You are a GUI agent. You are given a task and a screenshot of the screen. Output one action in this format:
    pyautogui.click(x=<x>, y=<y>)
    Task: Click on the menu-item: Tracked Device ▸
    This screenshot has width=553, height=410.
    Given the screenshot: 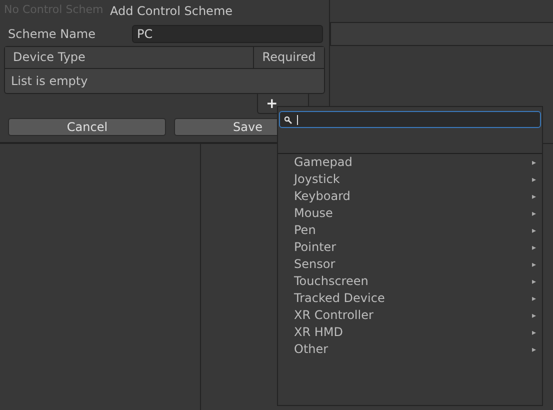 What is the action you would take?
    pyautogui.click(x=410, y=298)
    